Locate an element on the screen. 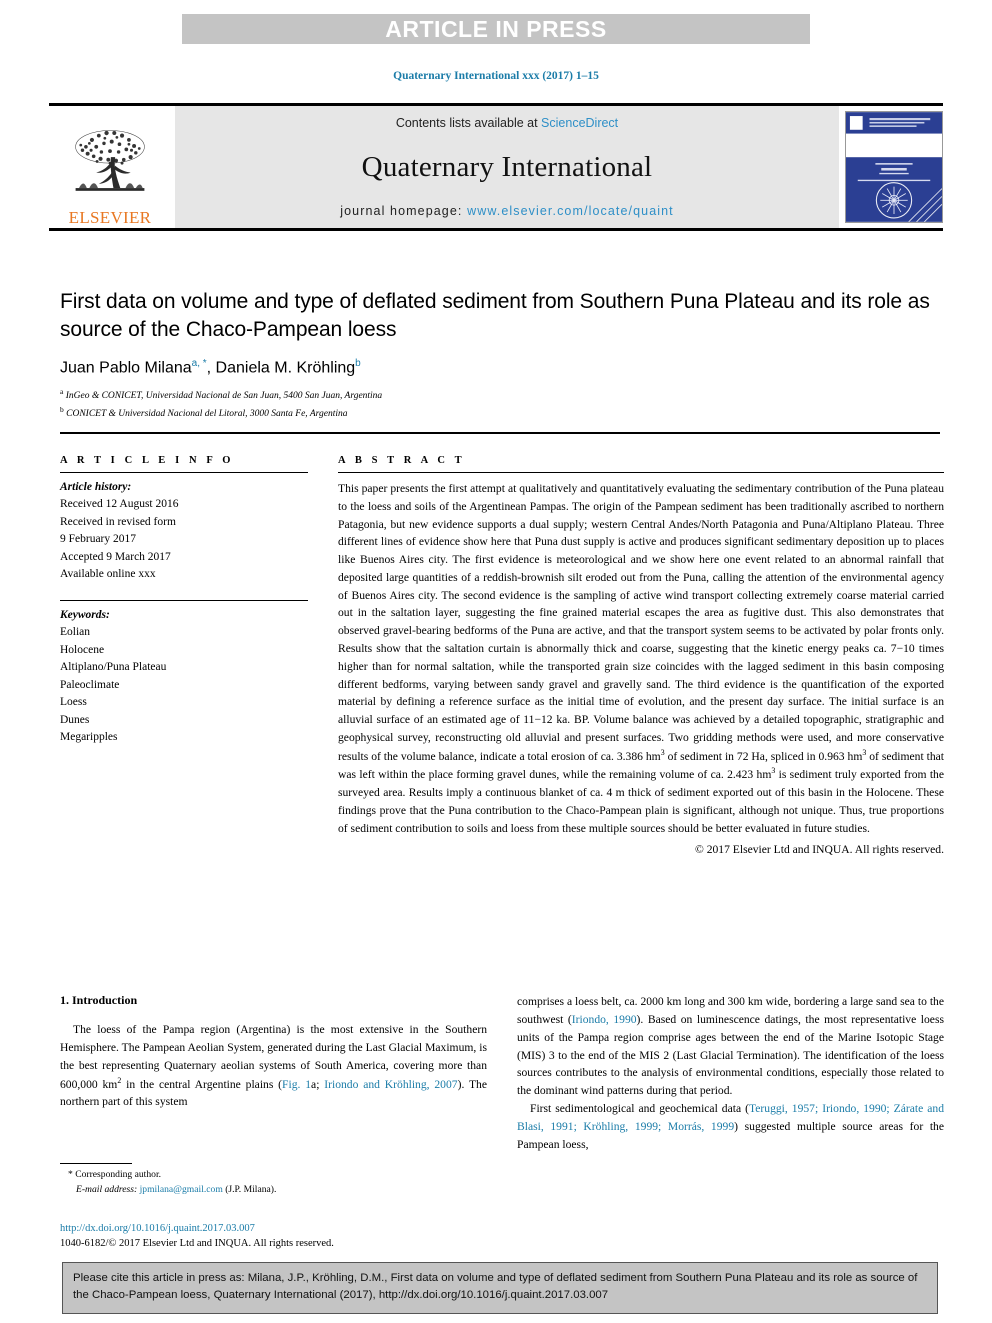 The width and height of the screenshot is (992, 1323). article-in-press-label: ARTICLE IN PRESS is located at coordinates (496, 28).